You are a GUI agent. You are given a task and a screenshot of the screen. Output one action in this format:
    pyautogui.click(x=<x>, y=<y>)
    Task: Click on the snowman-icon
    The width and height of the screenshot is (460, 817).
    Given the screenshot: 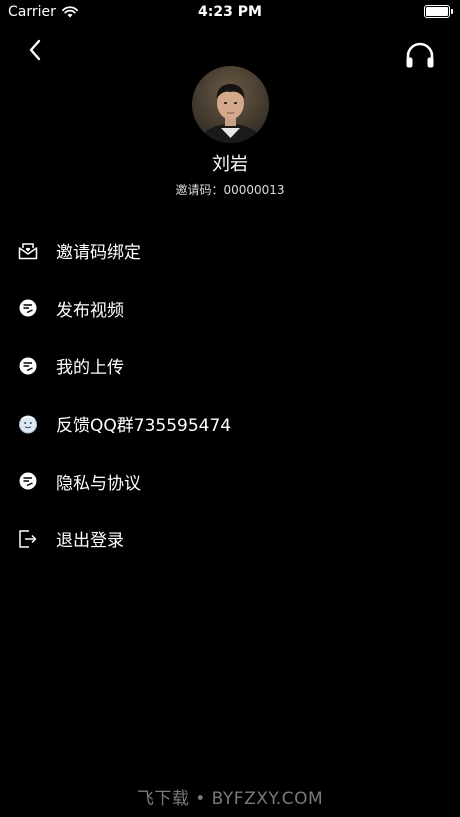 What is the action you would take?
    pyautogui.click(x=28, y=424)
    